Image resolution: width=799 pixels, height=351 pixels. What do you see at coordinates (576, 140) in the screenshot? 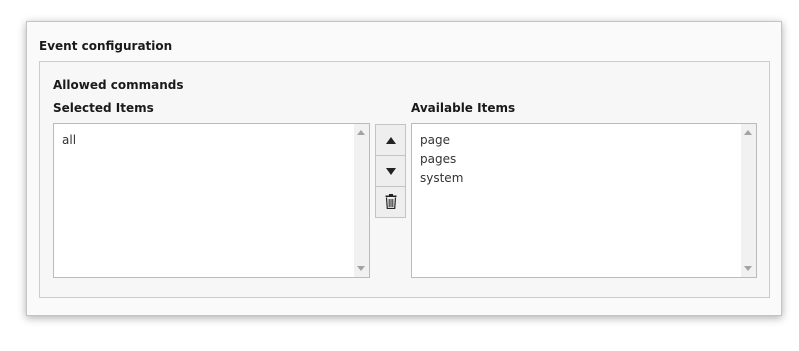
I see `available-item-page: page` at bounding box center [576, 140].